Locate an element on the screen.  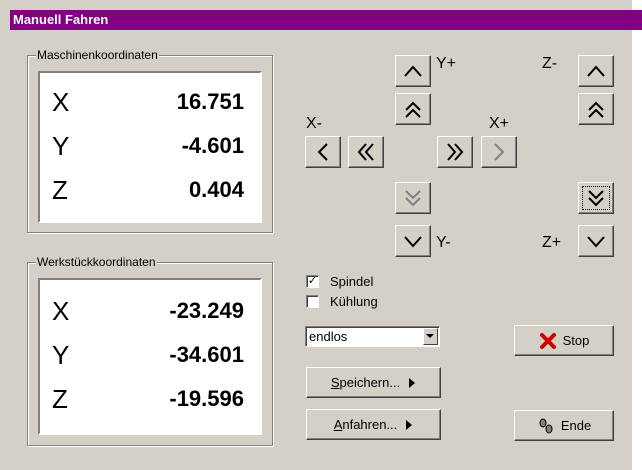
machine-row-y: Y -4.601 is located at coordinates (150, 151).